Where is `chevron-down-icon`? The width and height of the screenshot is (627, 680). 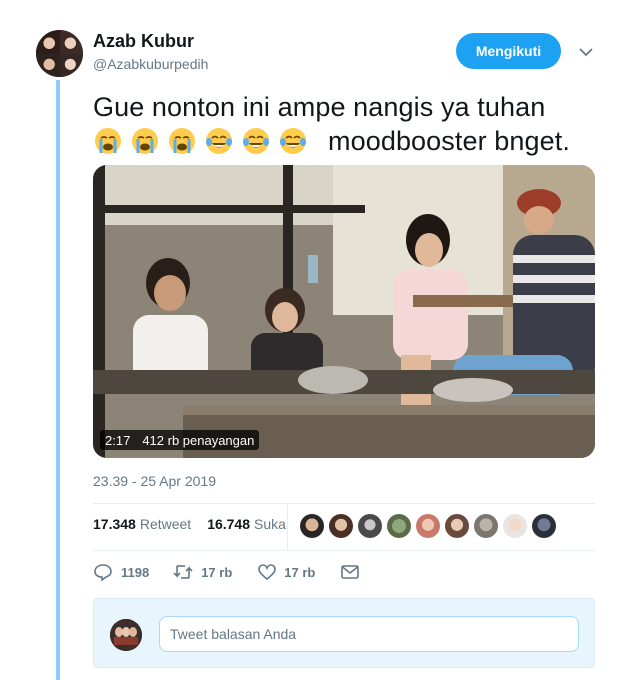 chevron-down-icon is located at coordinates (586, 52).